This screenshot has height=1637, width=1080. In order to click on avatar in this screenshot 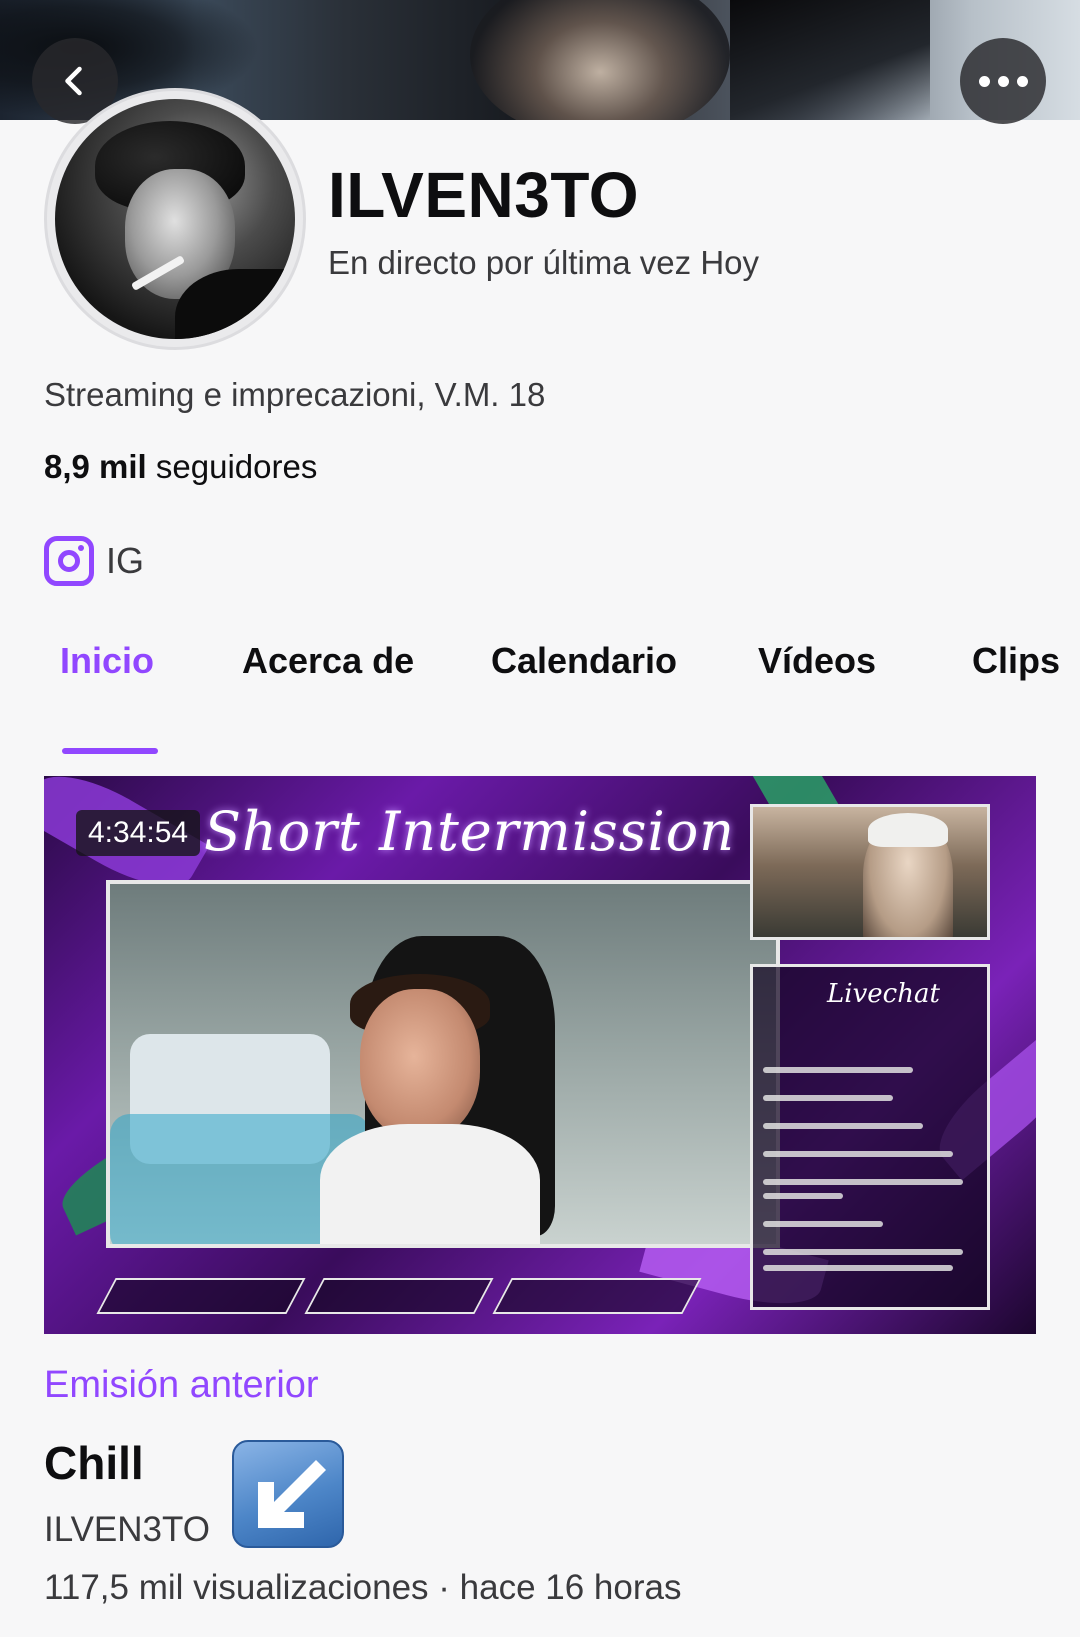, I will do `click(175, 219)`.